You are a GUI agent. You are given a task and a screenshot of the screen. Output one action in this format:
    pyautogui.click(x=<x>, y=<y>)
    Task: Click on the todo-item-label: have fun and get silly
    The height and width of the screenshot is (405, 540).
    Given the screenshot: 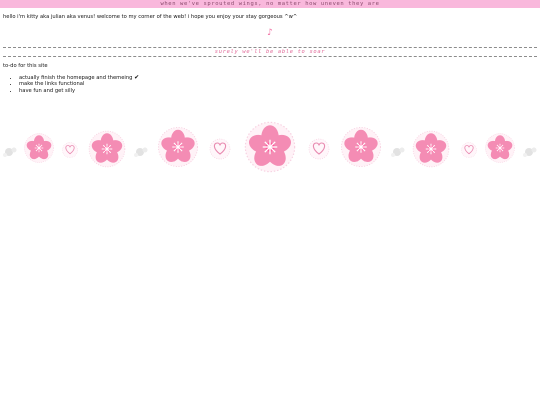 What is the action you would take?
    pyautogui.click(x=47, y=90)
    